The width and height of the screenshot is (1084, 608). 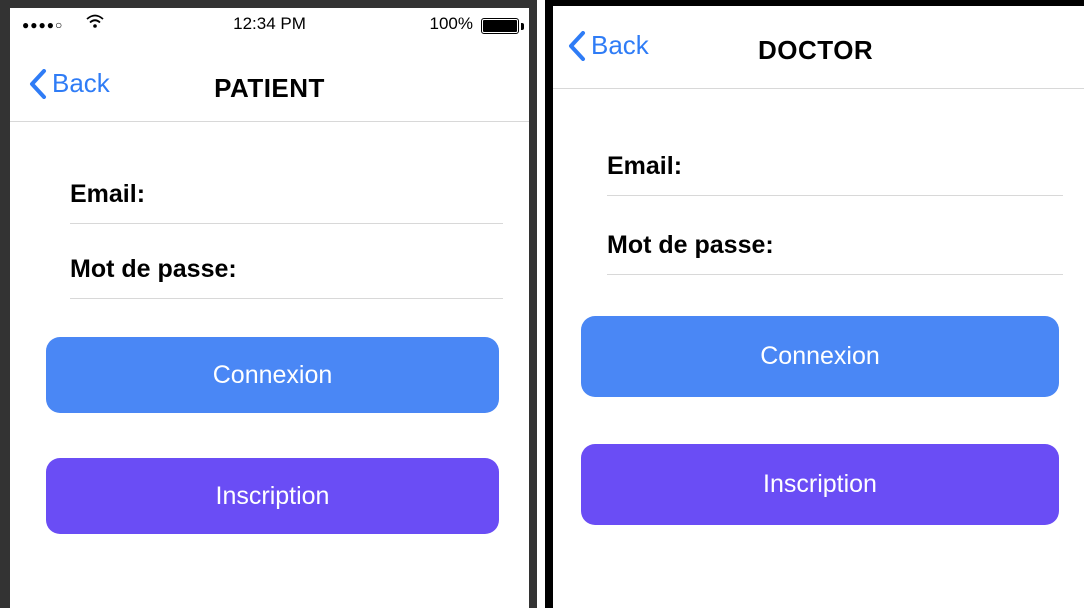 I want to click on screen-divider, so click(x=541, y=304).